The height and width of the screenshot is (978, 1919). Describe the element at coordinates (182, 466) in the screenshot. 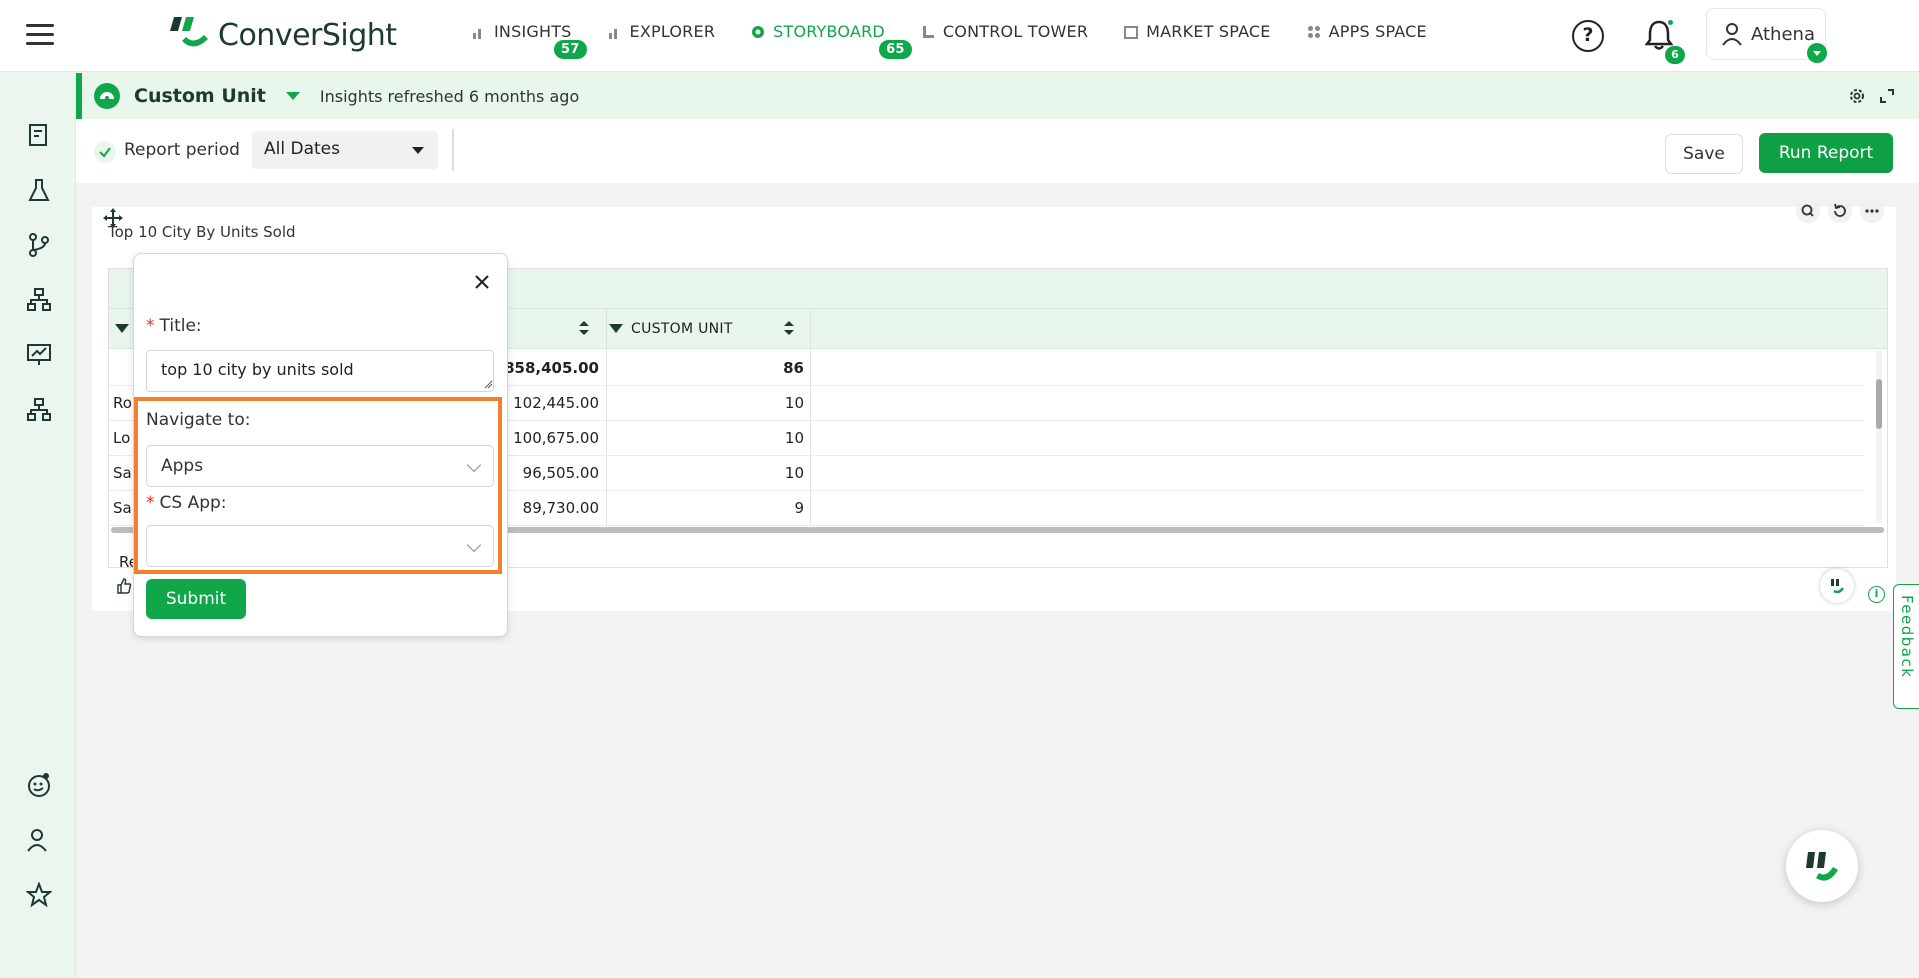

I see `navigate-to-value: Apps` at that location.